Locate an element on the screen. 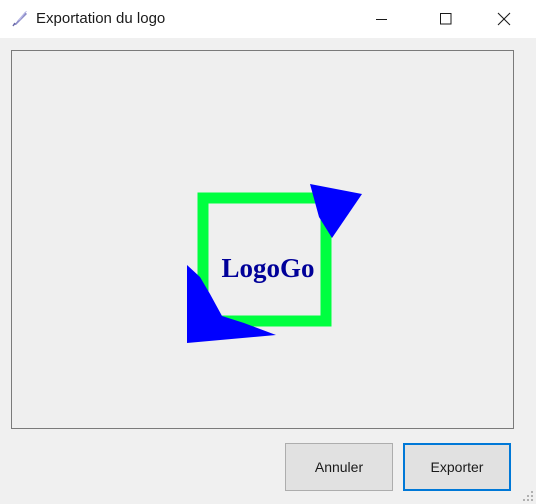  export-button: Exporter is located at coordinates (457, 467).